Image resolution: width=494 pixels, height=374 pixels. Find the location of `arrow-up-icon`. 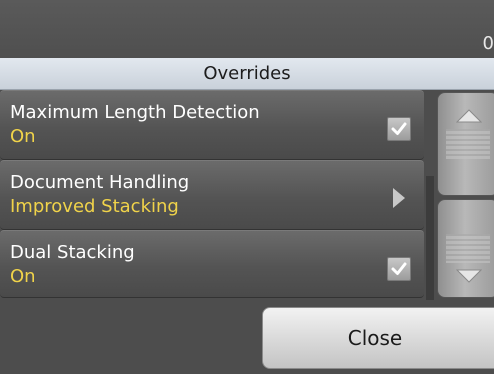

arrow-up-icon is located at coordinates (469, 116).